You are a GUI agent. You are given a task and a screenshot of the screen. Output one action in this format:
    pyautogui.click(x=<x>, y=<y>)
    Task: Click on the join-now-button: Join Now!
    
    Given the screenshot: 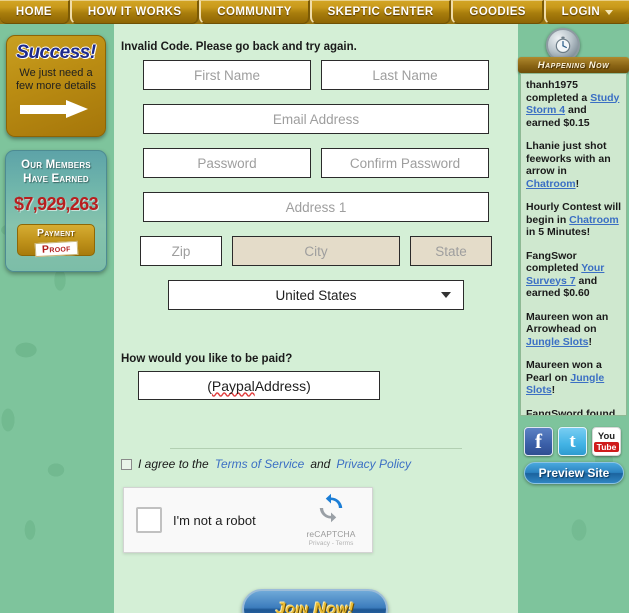 What is the action you would take?
    pyautogui.click(x=315, y=601)
    